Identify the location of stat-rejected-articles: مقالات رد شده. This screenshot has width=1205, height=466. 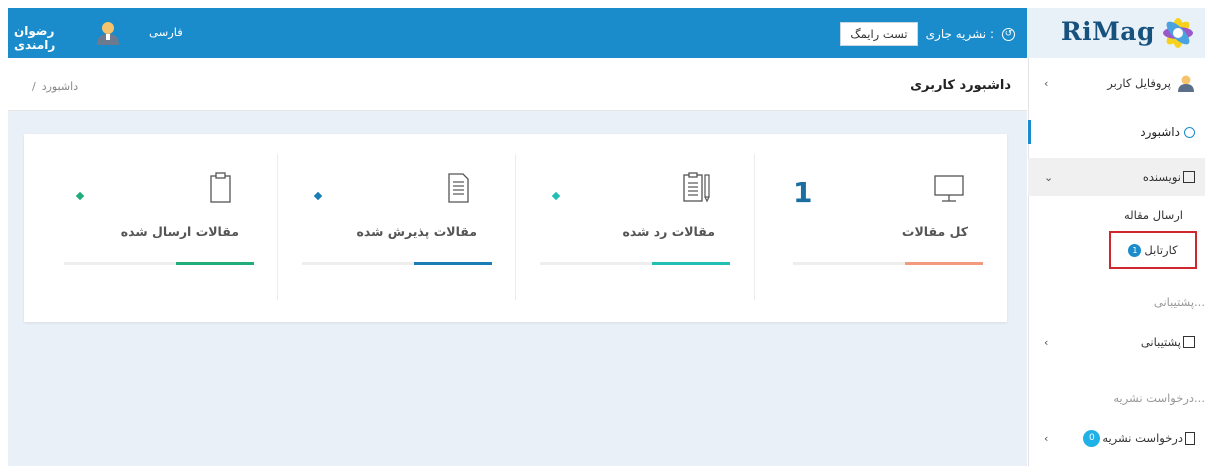
(635, 227).